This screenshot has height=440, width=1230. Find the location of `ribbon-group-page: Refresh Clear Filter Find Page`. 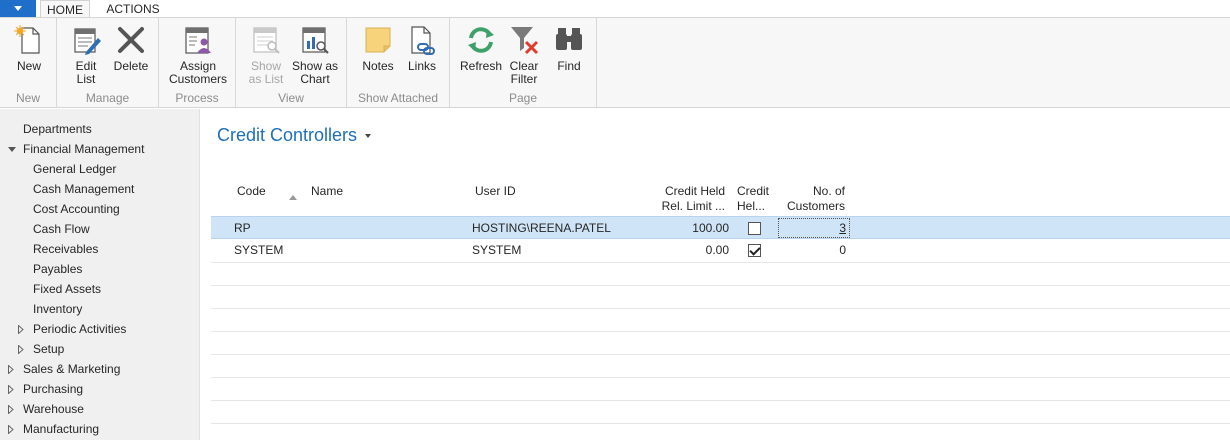

ribbon-group-page: Refresh Clear Filter Find Page is located at coordinates (523, 63).